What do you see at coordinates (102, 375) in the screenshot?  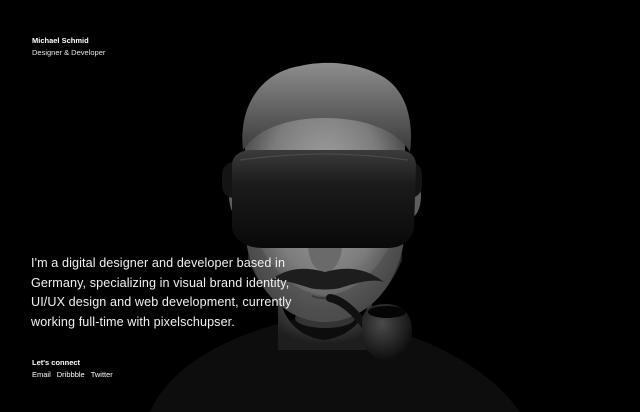 I see `twitter-link: Twitter` at bounding box center [102, 375].